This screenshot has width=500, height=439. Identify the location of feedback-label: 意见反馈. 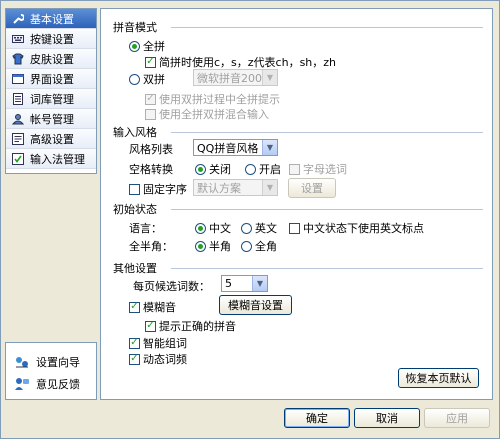
(58, 384).